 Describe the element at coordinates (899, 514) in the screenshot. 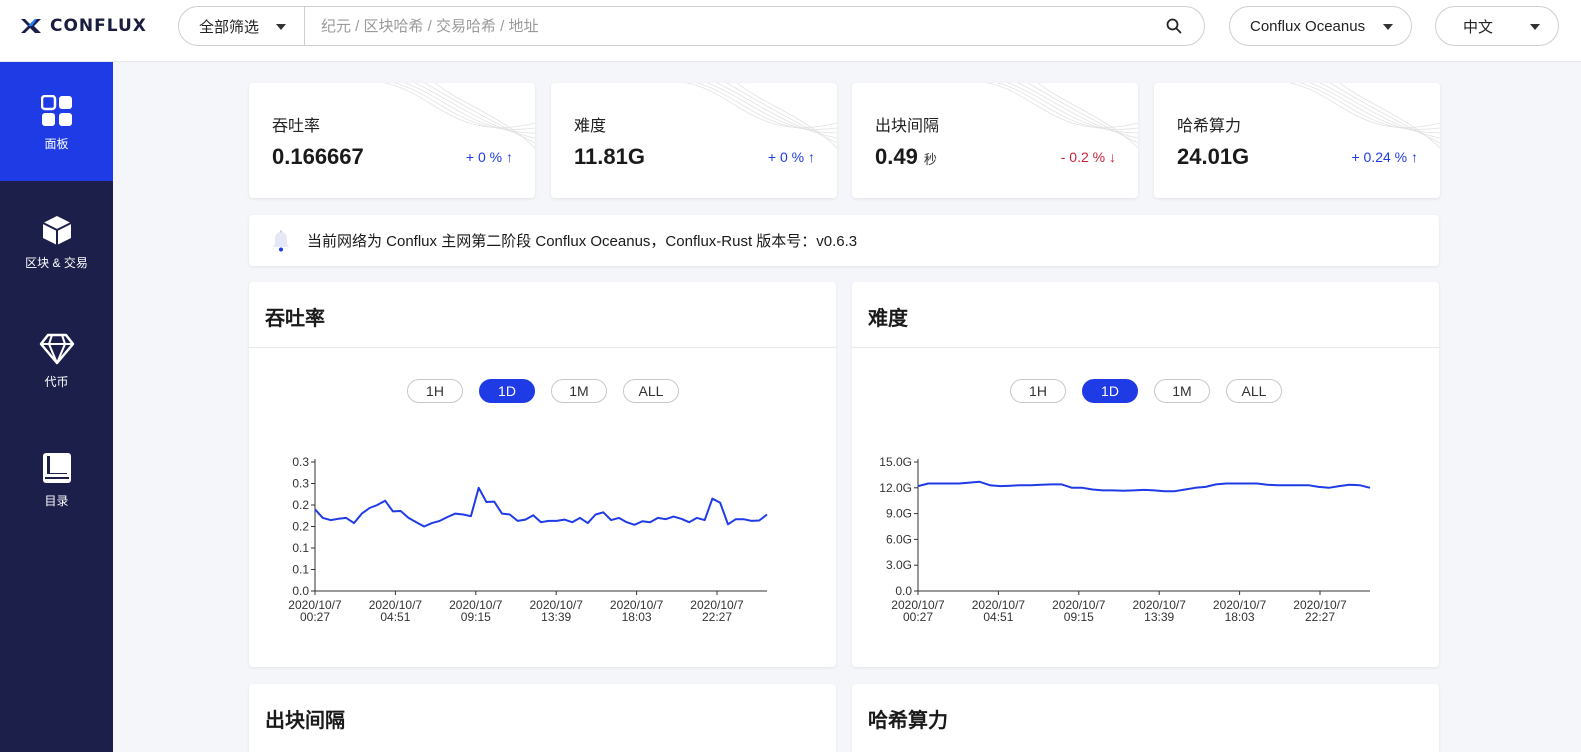

I see `y-tick-label: 9.0G` at that location.